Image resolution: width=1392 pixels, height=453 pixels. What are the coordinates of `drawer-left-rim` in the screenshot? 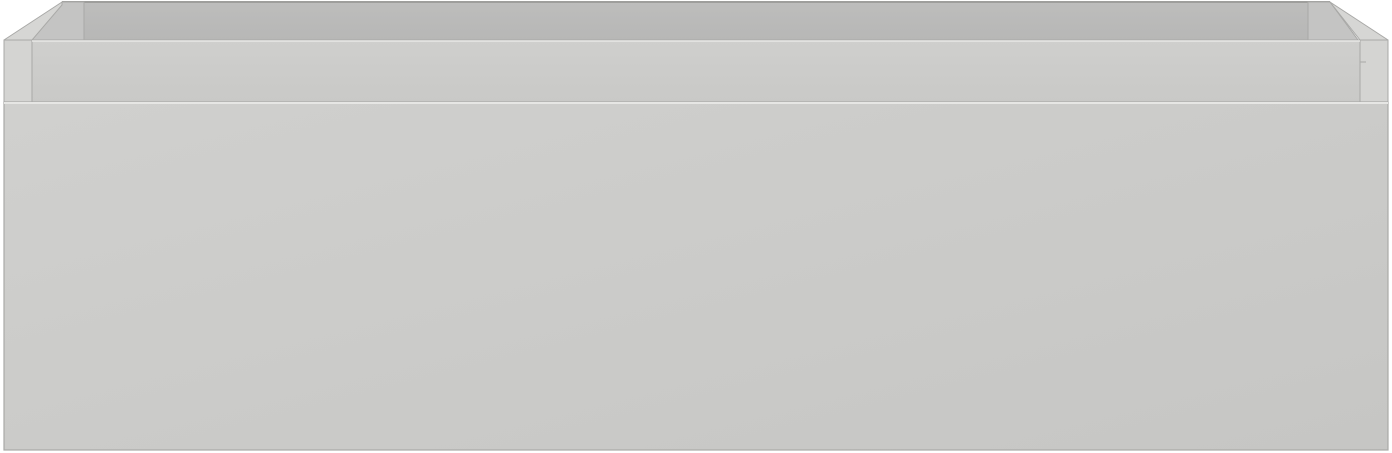 It's located at (18, 71).